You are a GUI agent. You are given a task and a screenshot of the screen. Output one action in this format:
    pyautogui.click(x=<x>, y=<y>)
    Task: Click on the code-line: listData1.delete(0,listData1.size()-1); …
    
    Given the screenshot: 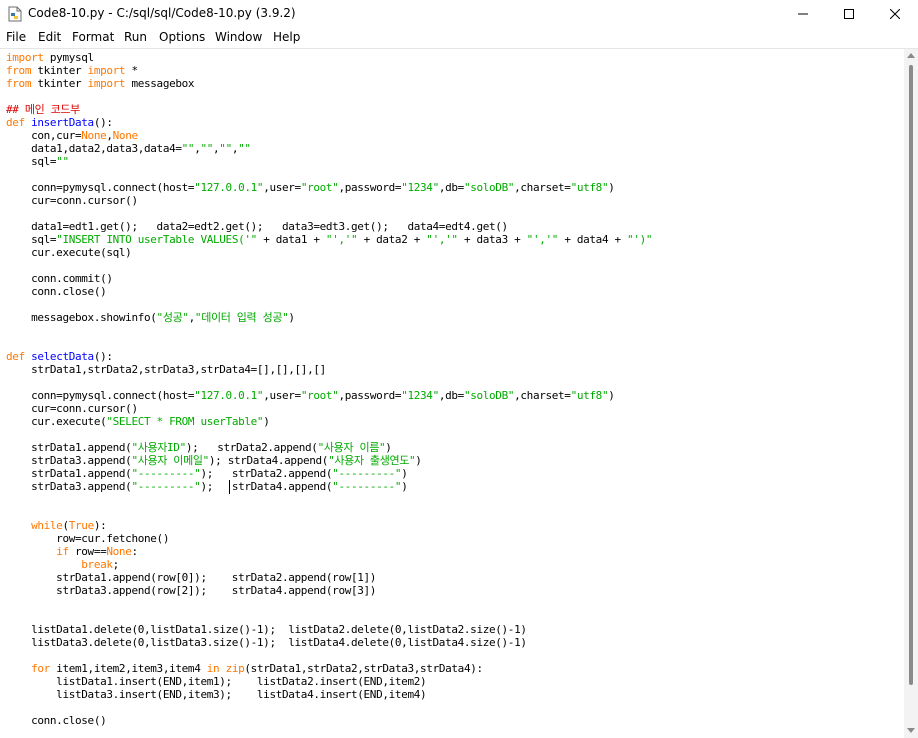 What is the action you would take?
    pyautogui.click(x=266, y=629)
    